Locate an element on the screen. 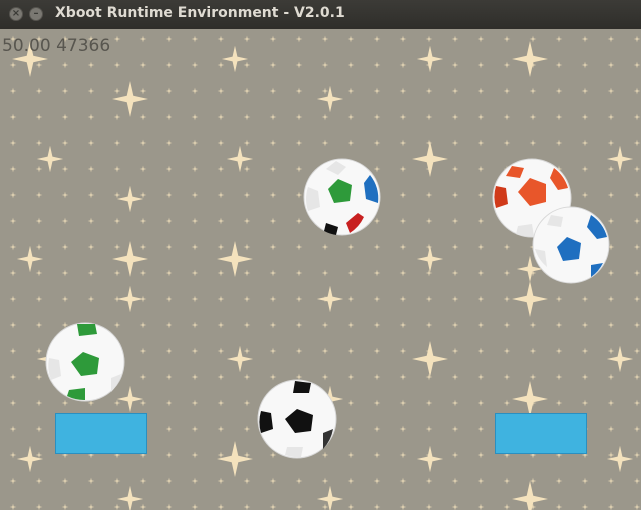 Image resolution: width=641 pixels, height=510 pixels. close-button: × is located at coordinates (16, 14).